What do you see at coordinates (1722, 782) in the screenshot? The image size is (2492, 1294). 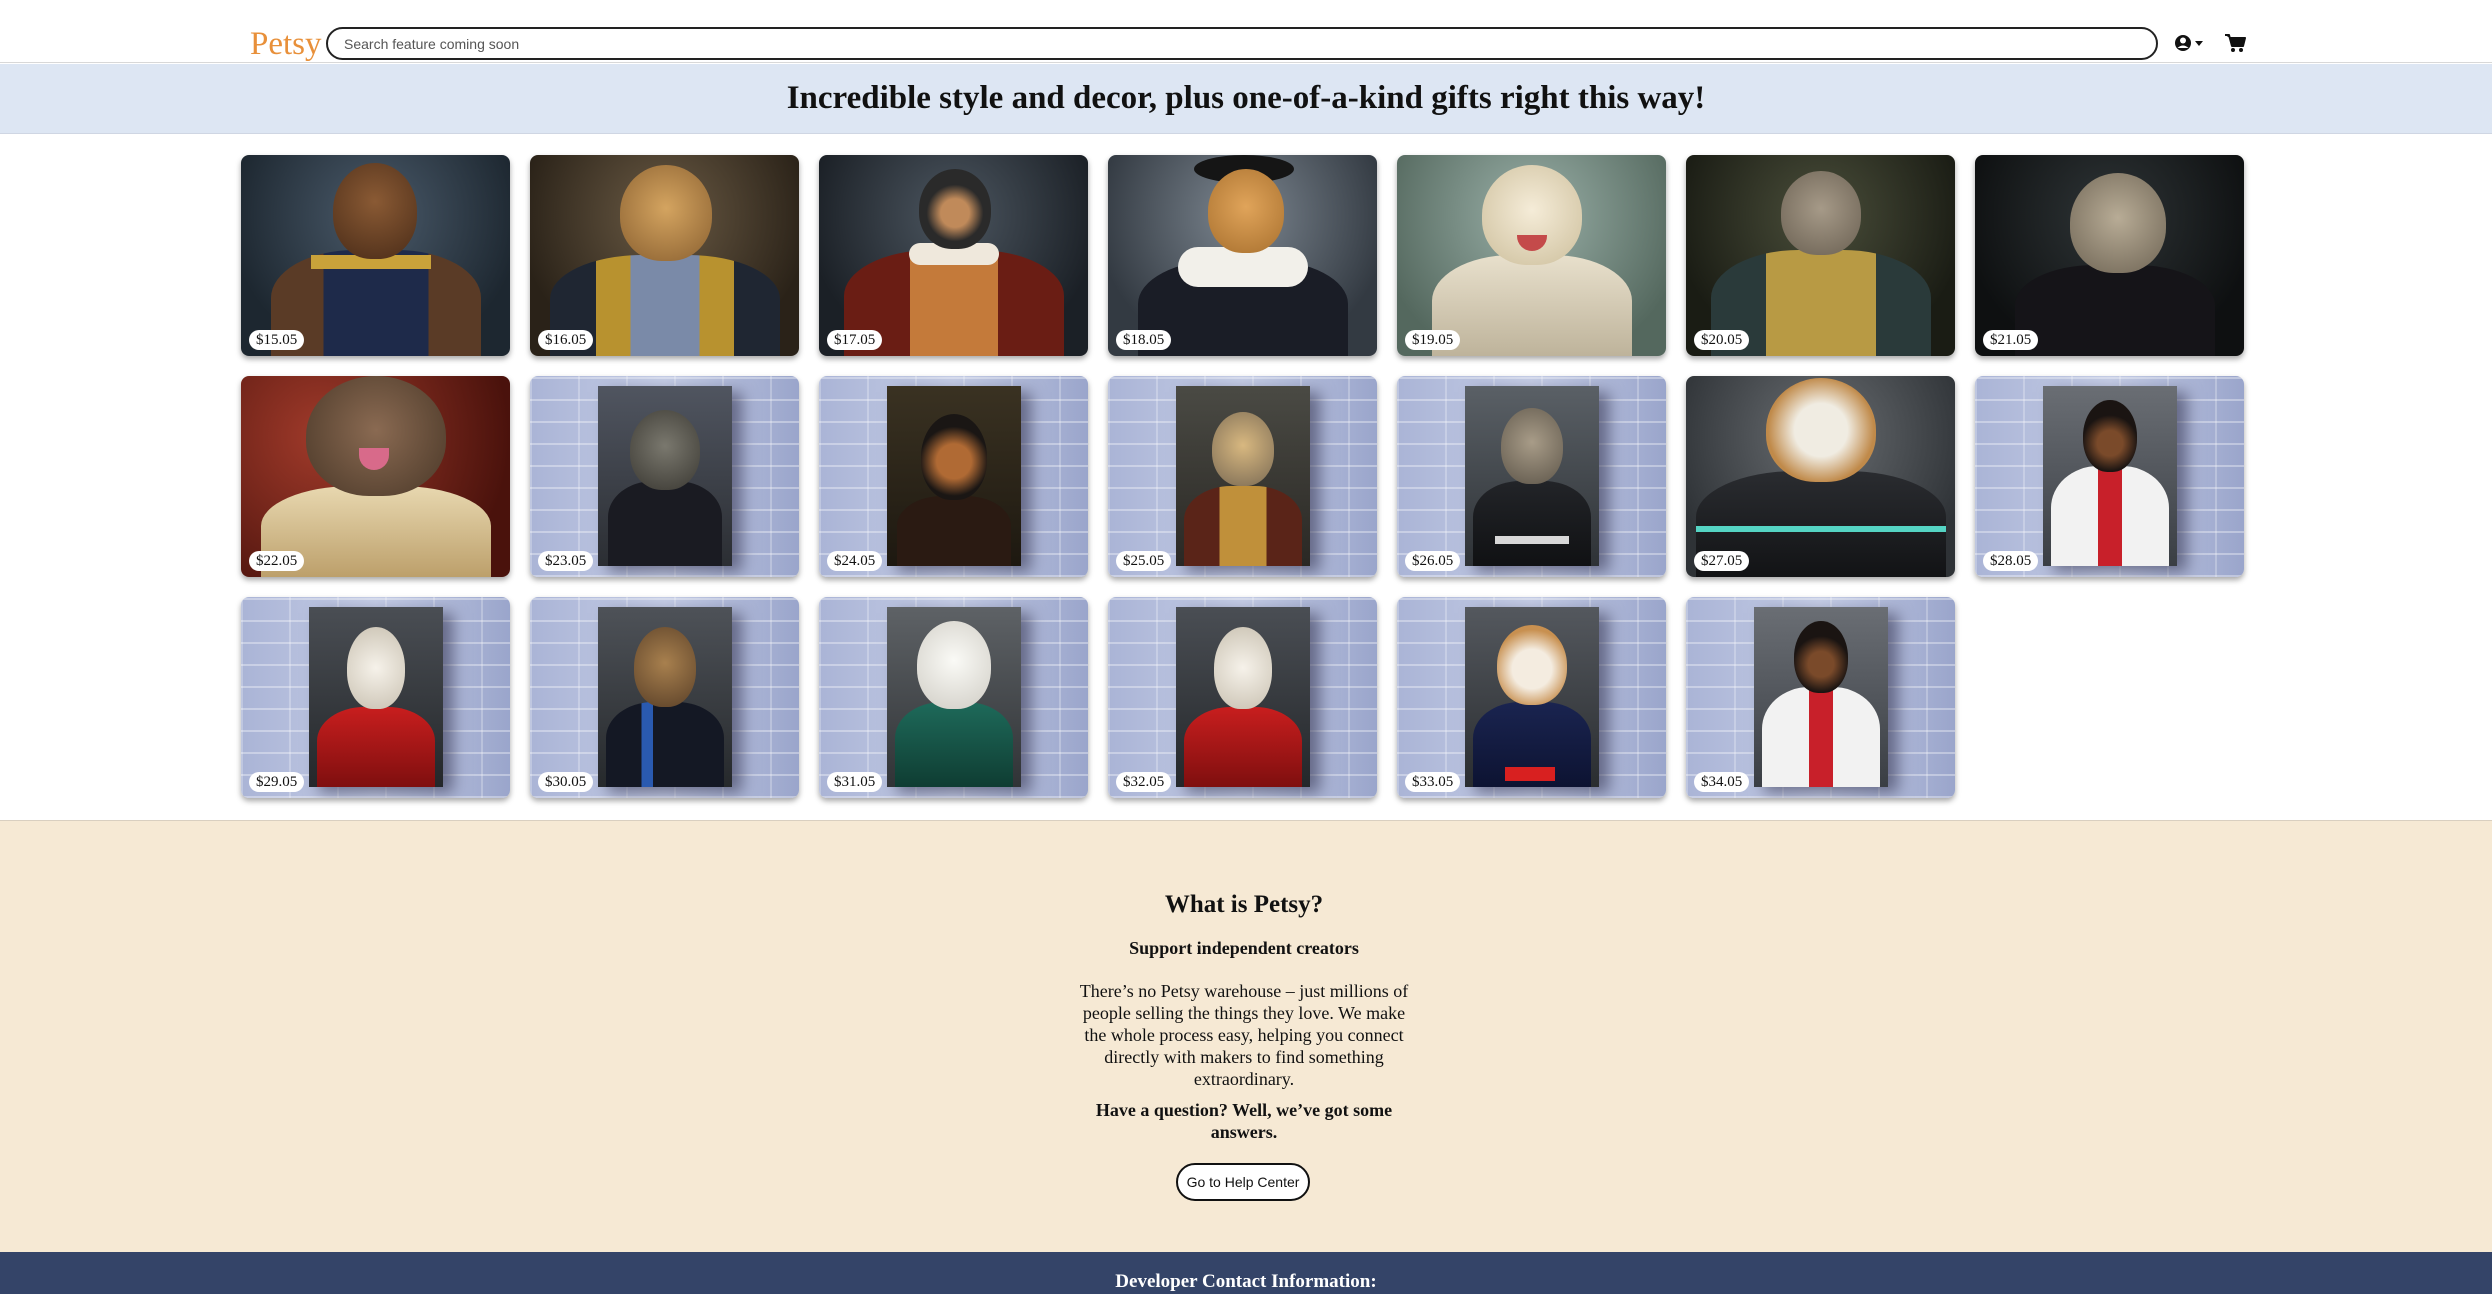 I see `product-price: $34.05` at bounding box center [1722, 782].